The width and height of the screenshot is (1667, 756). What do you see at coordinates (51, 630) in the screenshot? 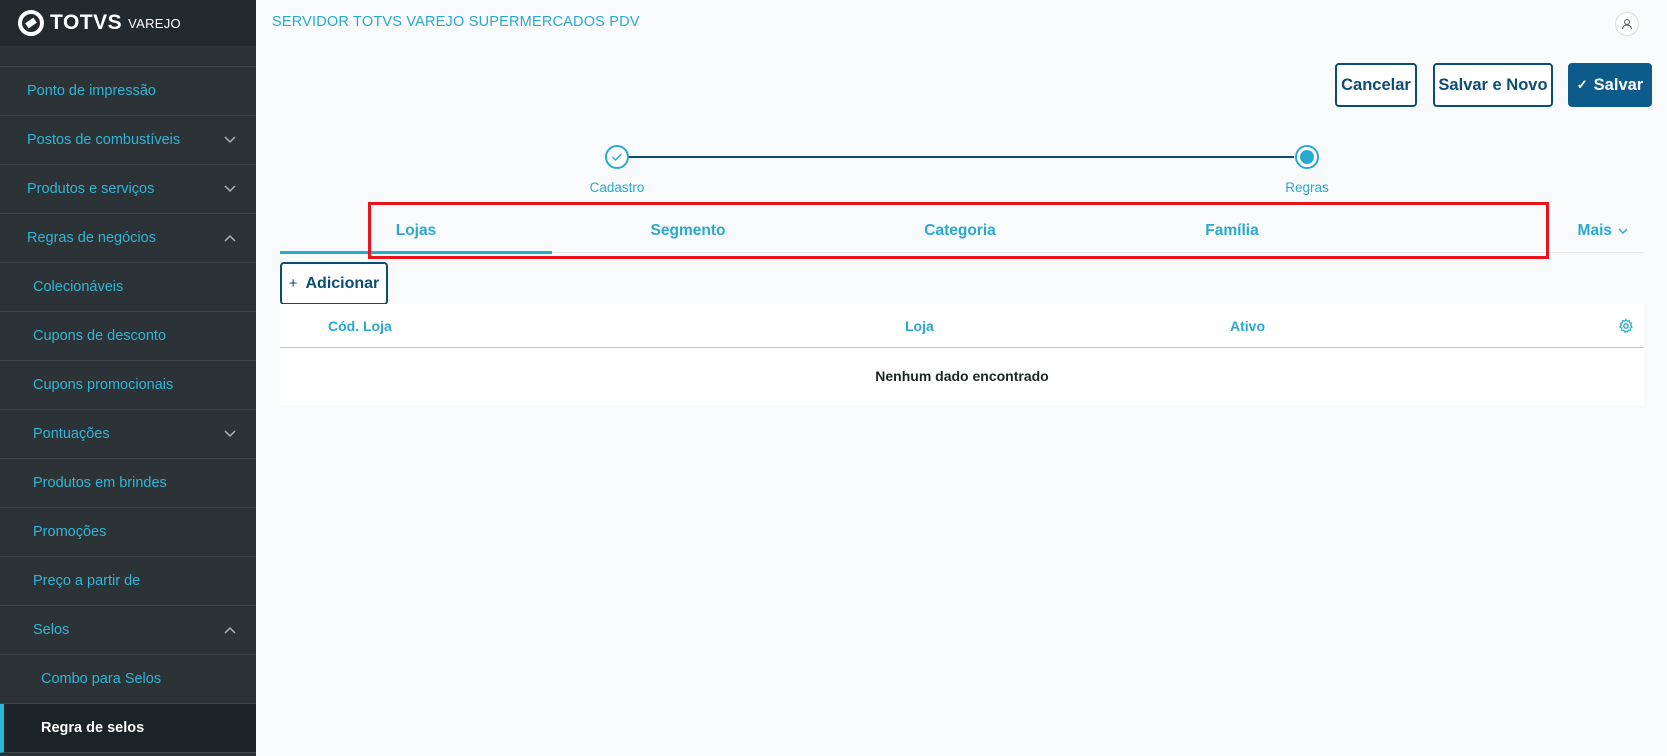
I see `sidebar-item-label: Selos` at bounding box center [51, 630].